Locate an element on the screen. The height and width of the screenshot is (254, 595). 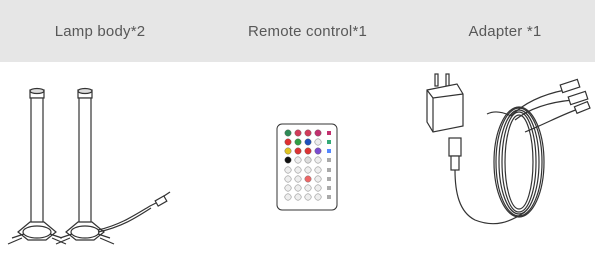
remote-control-illustration is located at coordinates (307, 167).